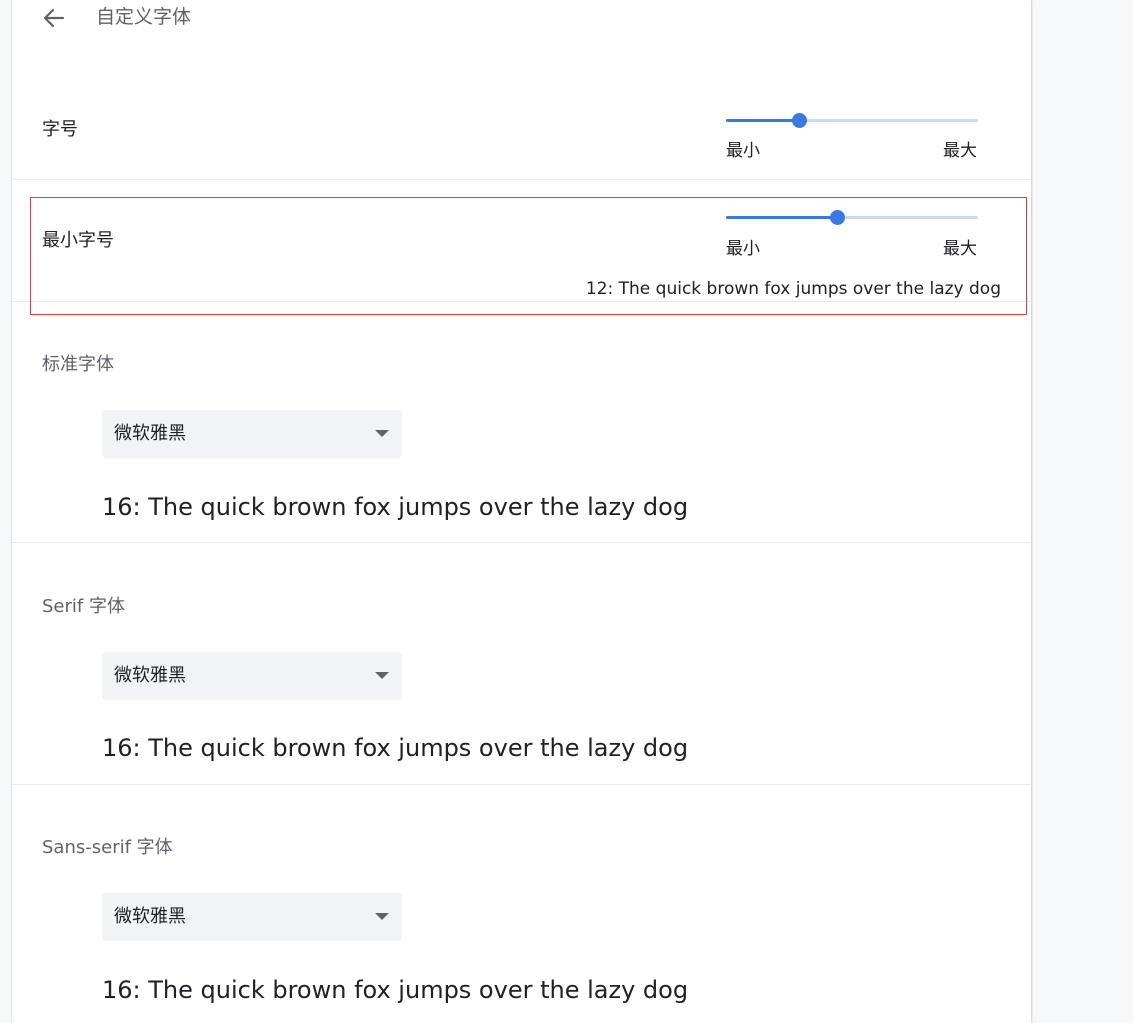  Describe the element at coordinates (144, 17) in the screenshot. I see `page-title: 自定义字体` at that location.